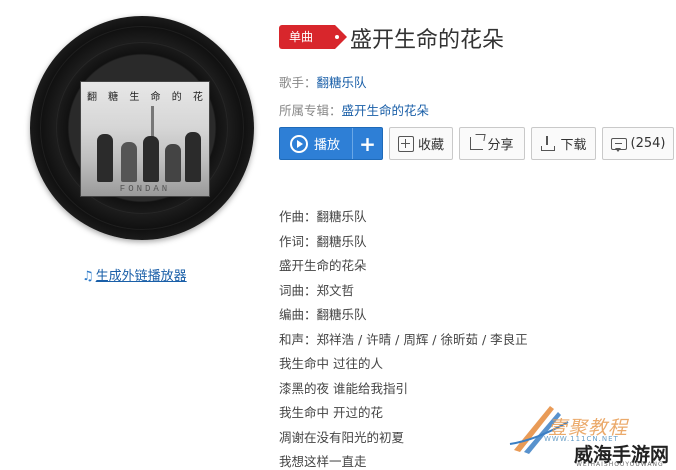  Describe the element at coordinates (331, 412) in the screenshot. I see `lyric-line: 我生命中 开过的花` at that location.